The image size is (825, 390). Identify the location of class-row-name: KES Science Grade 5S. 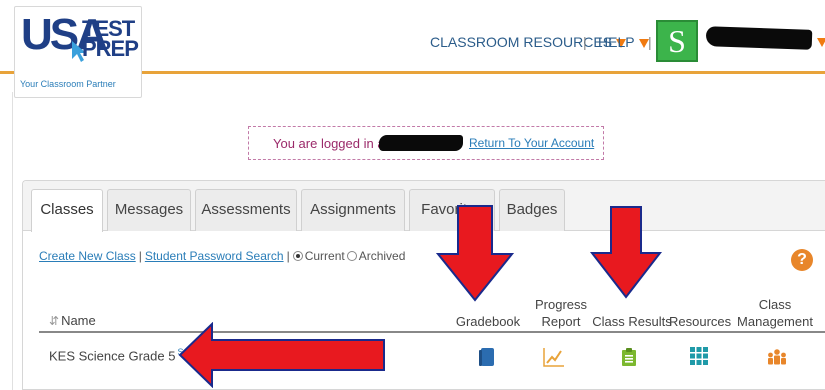
(116, 355).